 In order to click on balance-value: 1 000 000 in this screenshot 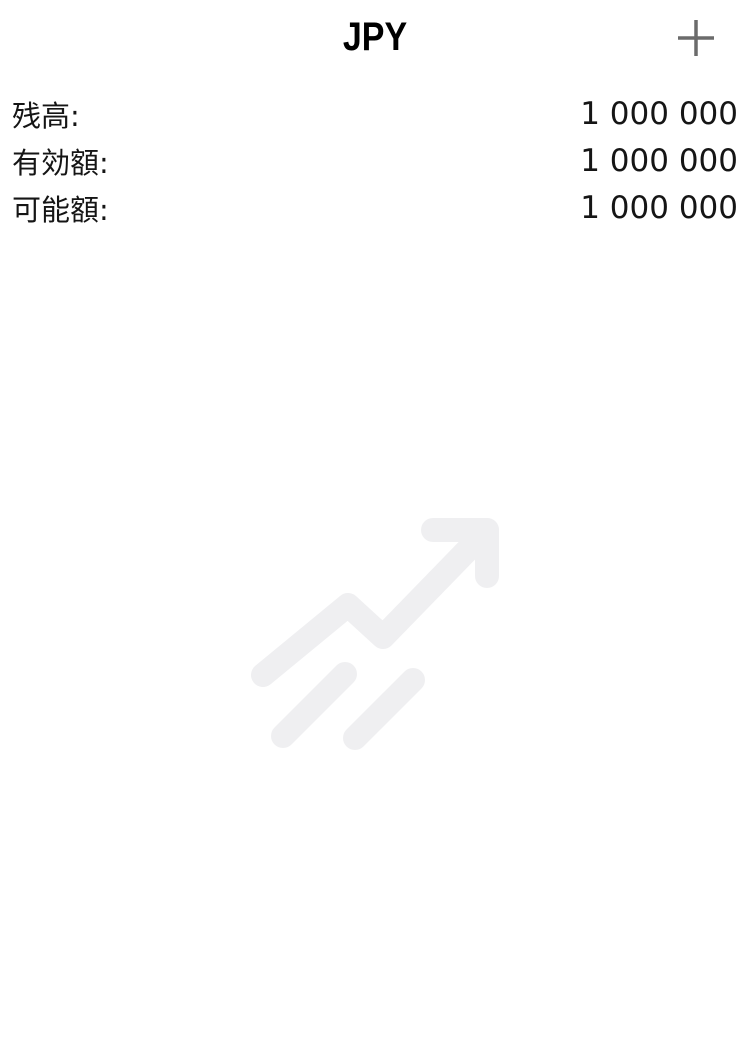, I will do `click(659, 113)`.